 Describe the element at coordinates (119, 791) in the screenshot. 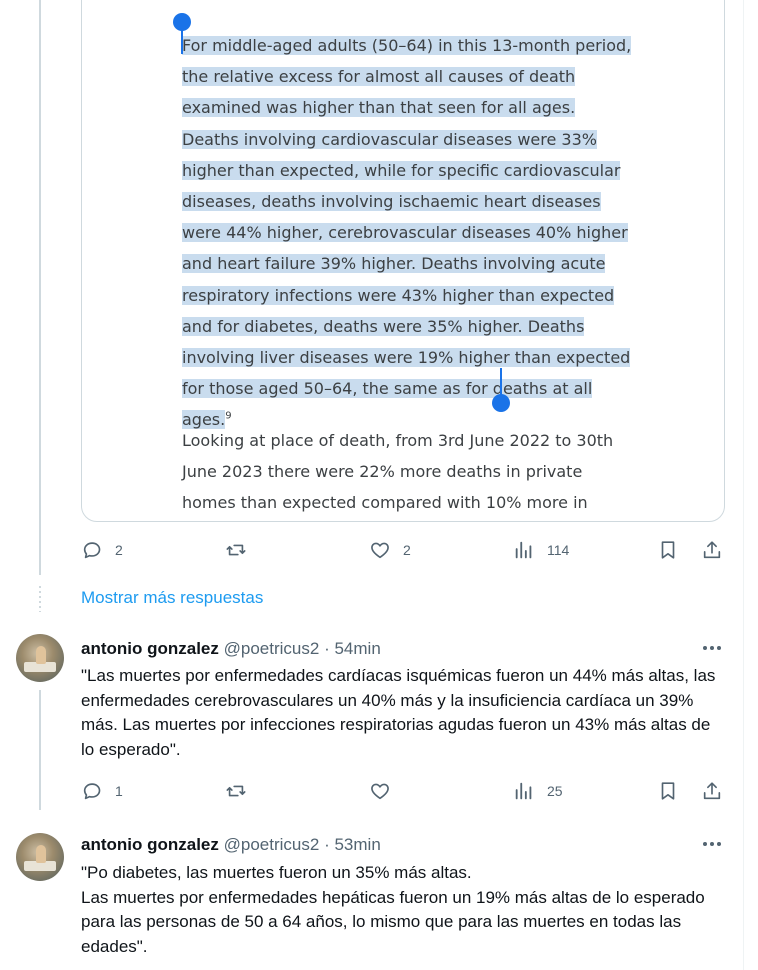

I see `reply-count: 1` at that location.